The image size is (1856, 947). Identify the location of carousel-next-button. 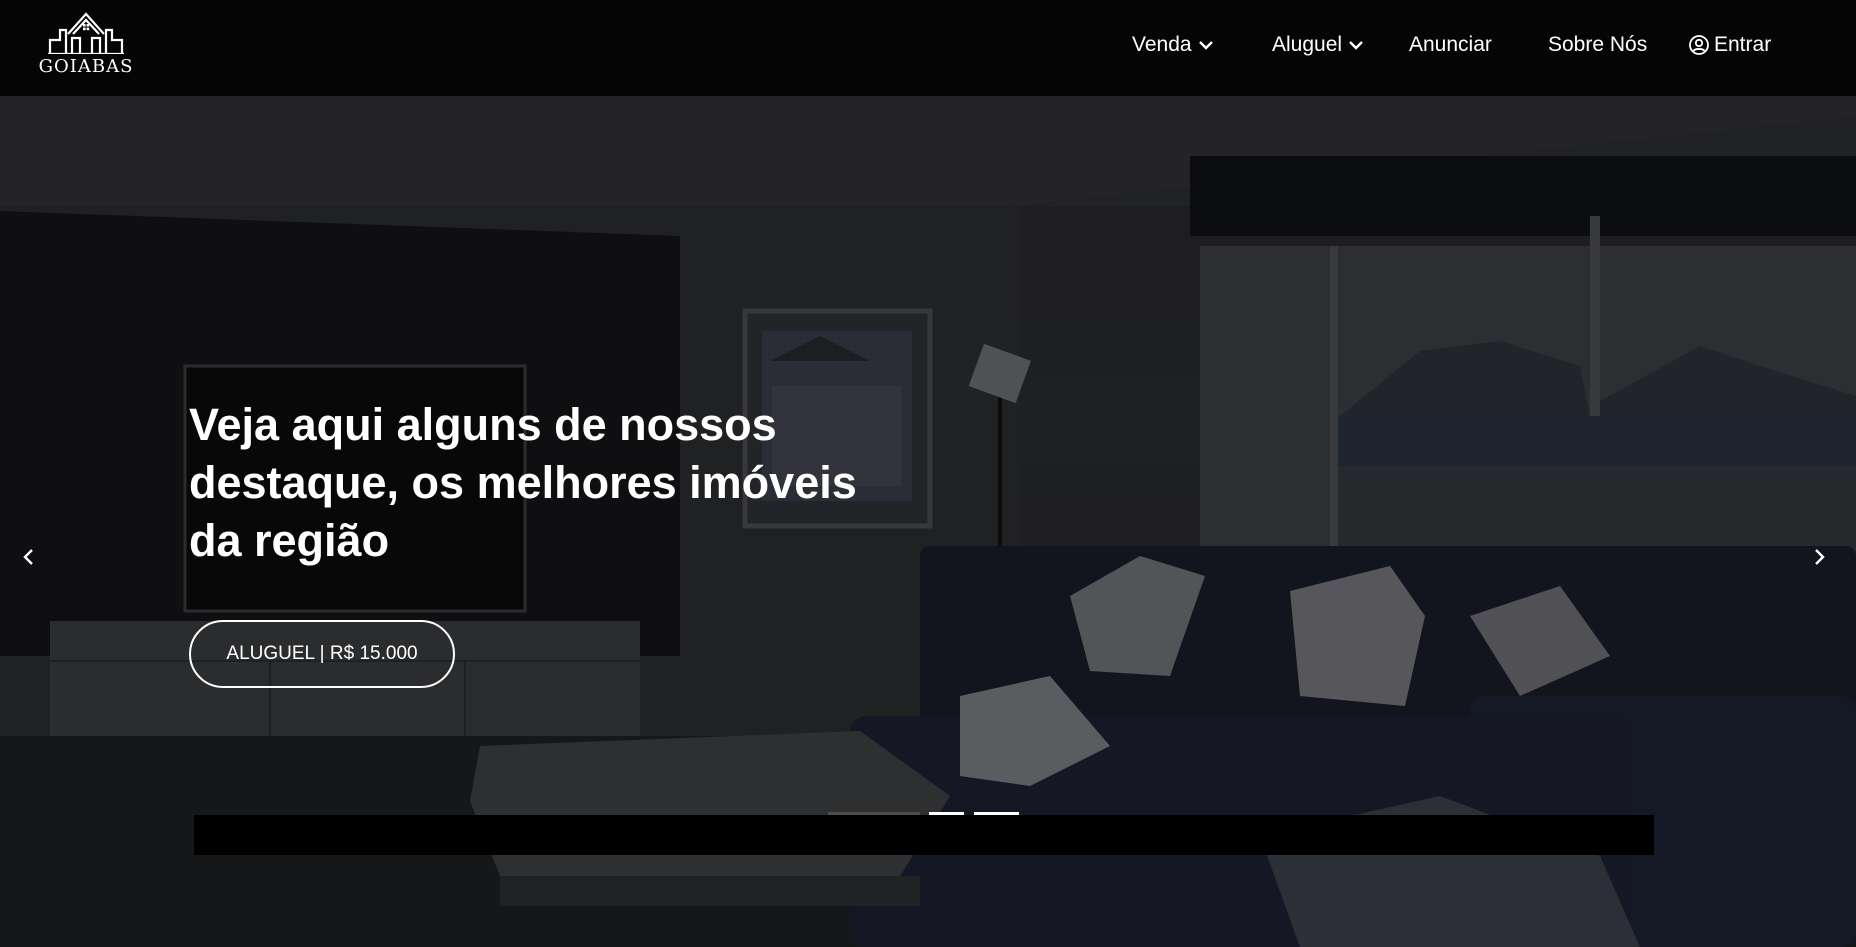
(1819, 557).